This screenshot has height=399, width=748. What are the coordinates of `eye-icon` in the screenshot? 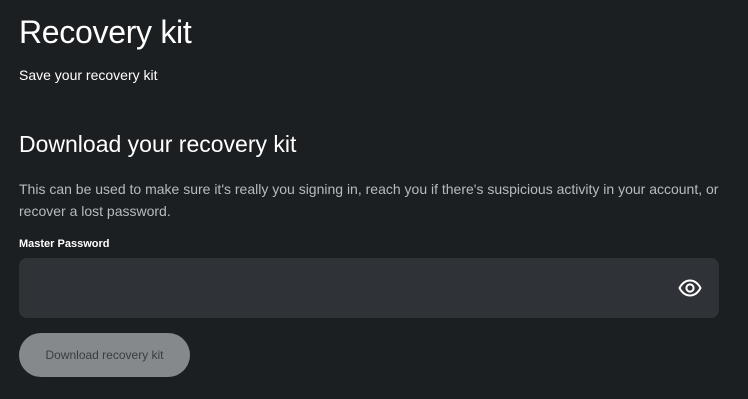 It's located at (690, 288).